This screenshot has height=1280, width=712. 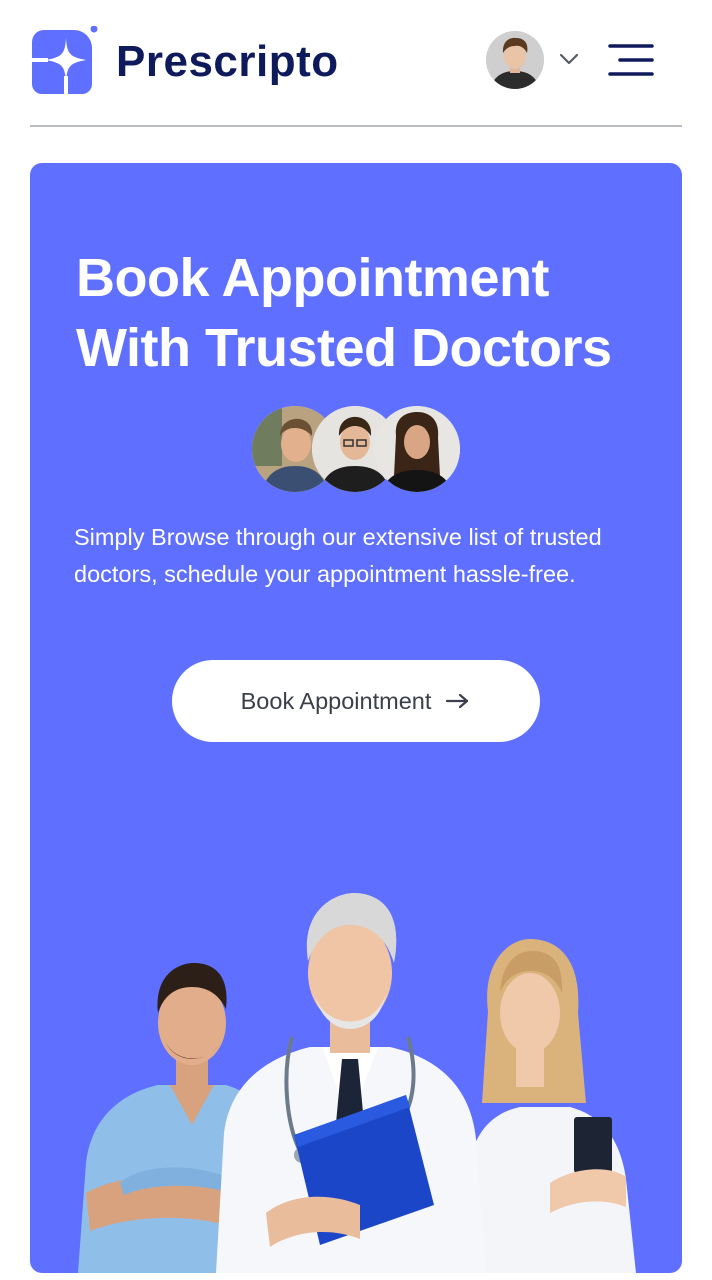 I want to click on hero-title-line-2: With Trusted Doctors, so click(x=344, y=348).